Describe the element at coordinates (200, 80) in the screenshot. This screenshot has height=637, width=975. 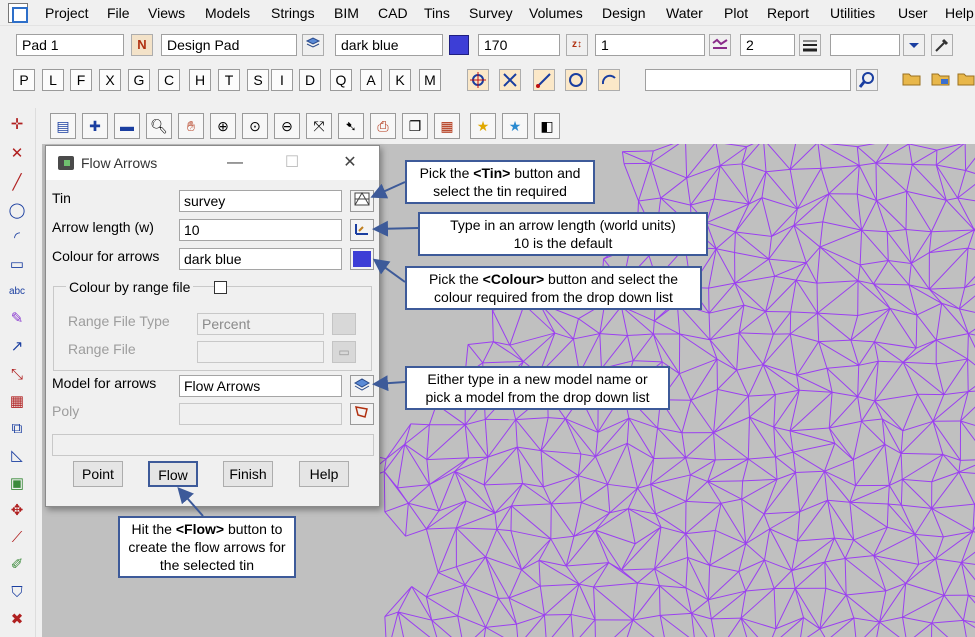
I see `letter-h-button: H` at that location.